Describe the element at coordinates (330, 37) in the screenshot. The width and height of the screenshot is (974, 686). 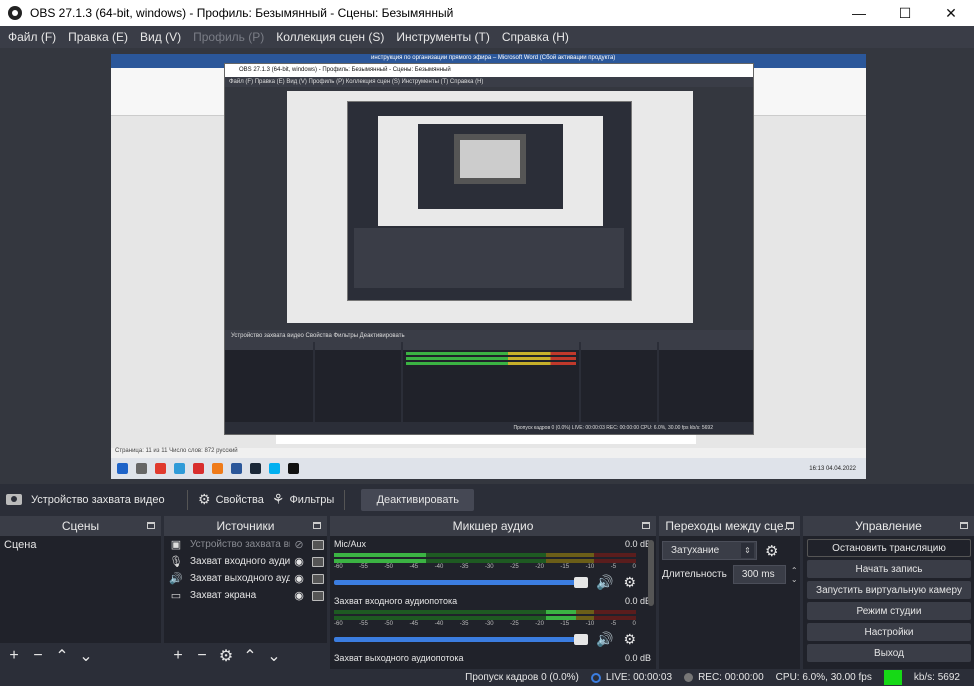
I see `menu-scene-collection: Коллекция сцен (S)` at that location.